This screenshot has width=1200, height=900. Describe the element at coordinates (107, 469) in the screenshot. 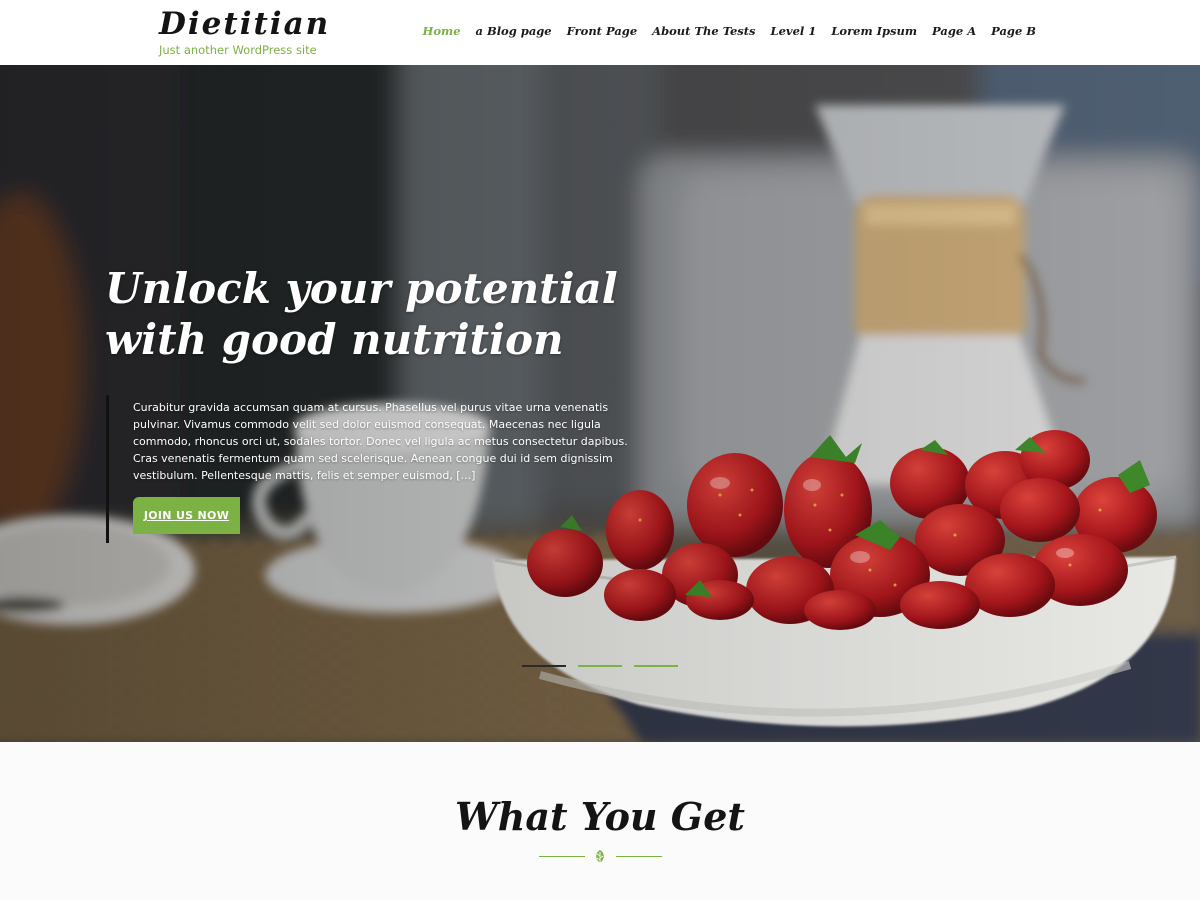

I see `hero-accent-bar` at that location.